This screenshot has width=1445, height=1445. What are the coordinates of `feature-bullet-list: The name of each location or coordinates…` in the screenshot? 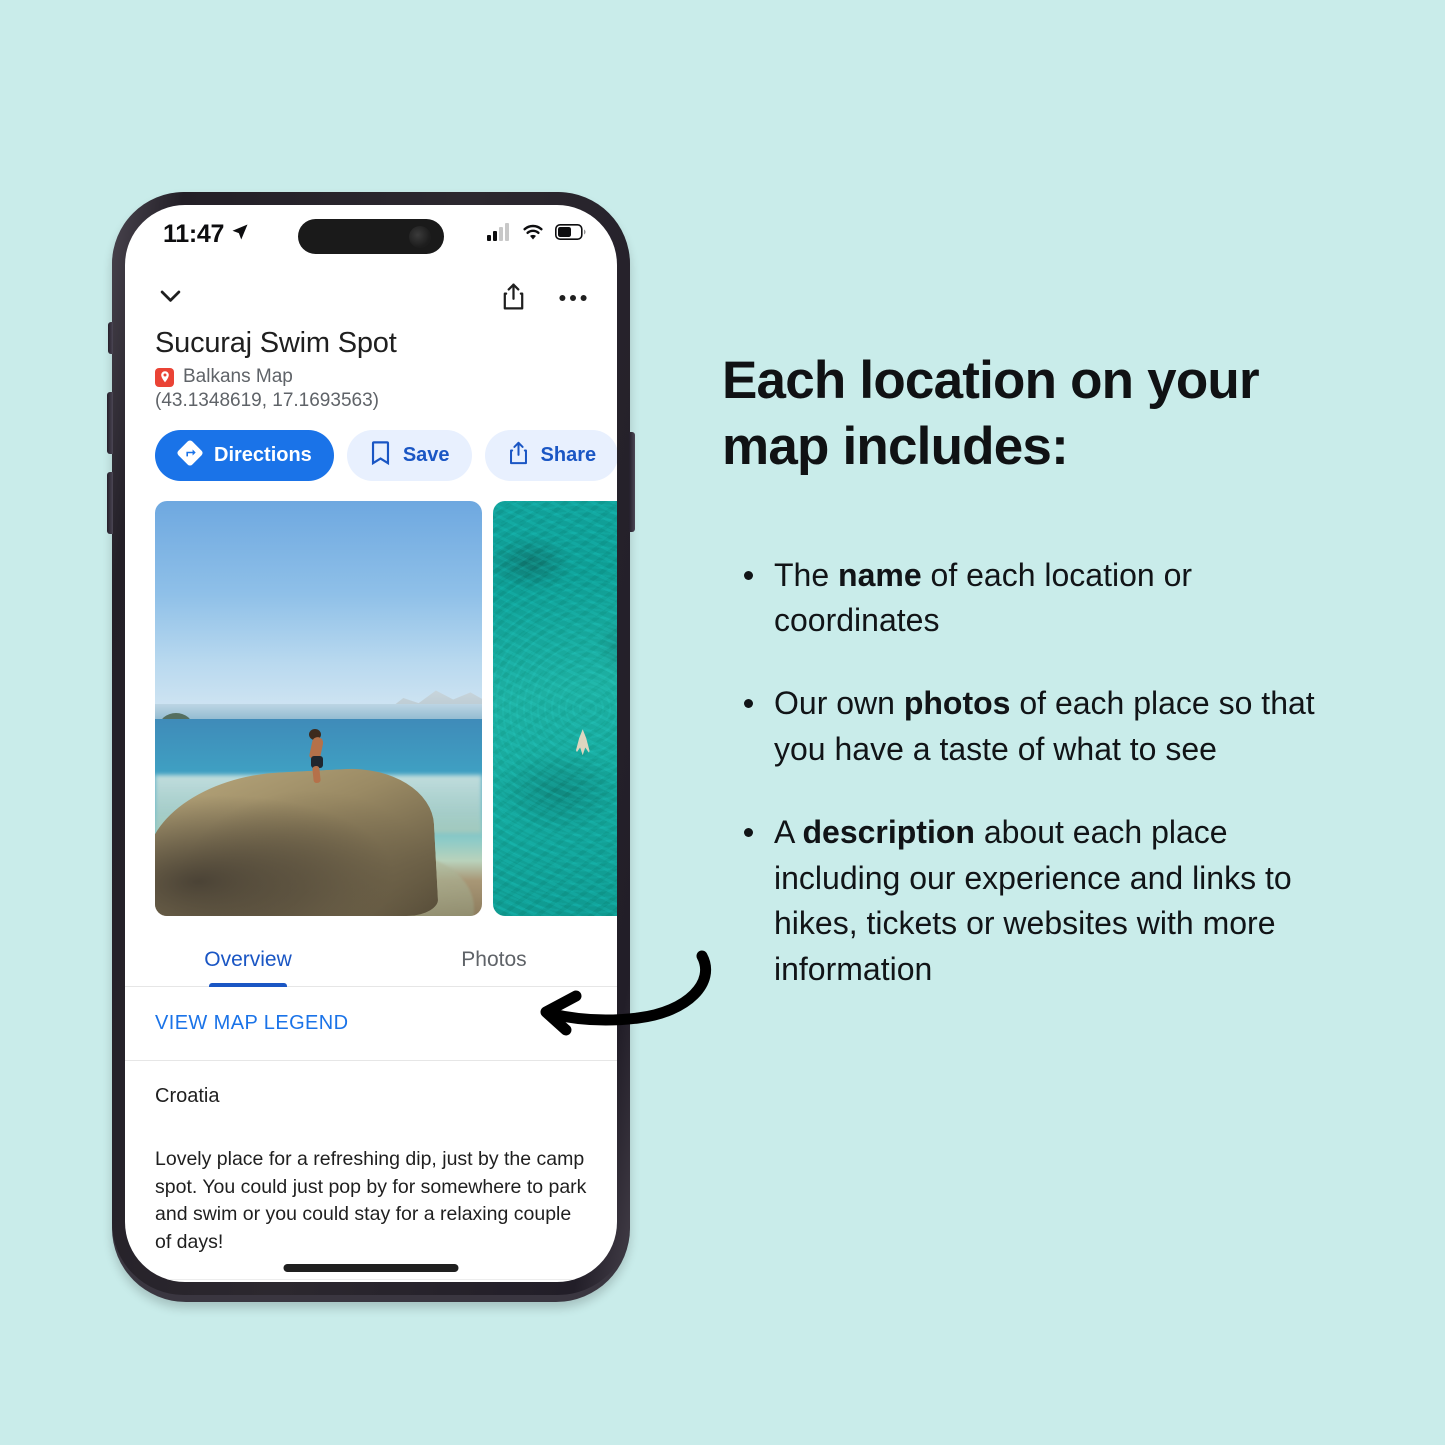 It's located at (1027, 773).